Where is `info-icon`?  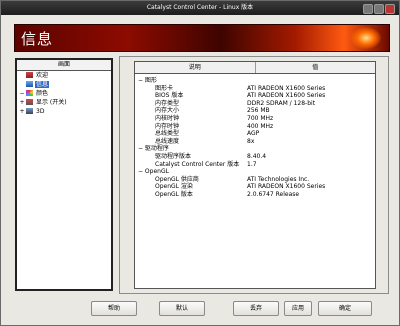 info-icon is located at coordinates (29, 84).